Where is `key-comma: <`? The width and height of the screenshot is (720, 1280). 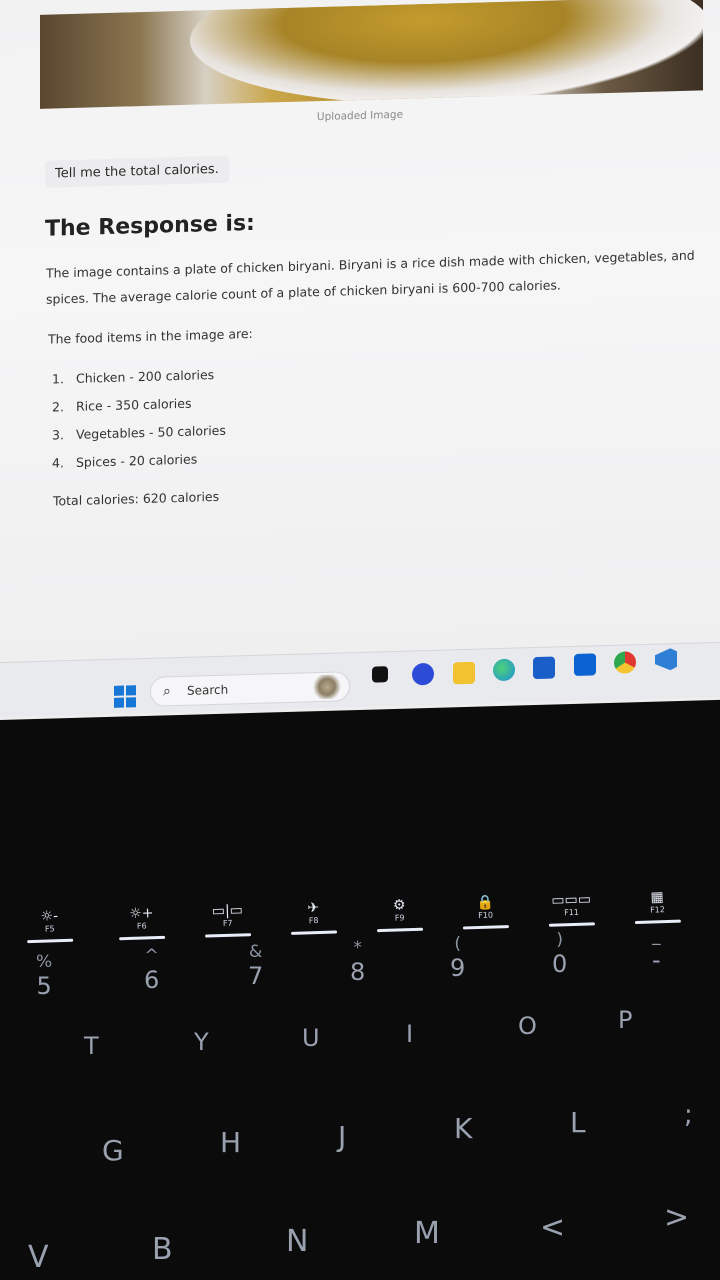
key-comma: < is located at coordinates (552, 1227).